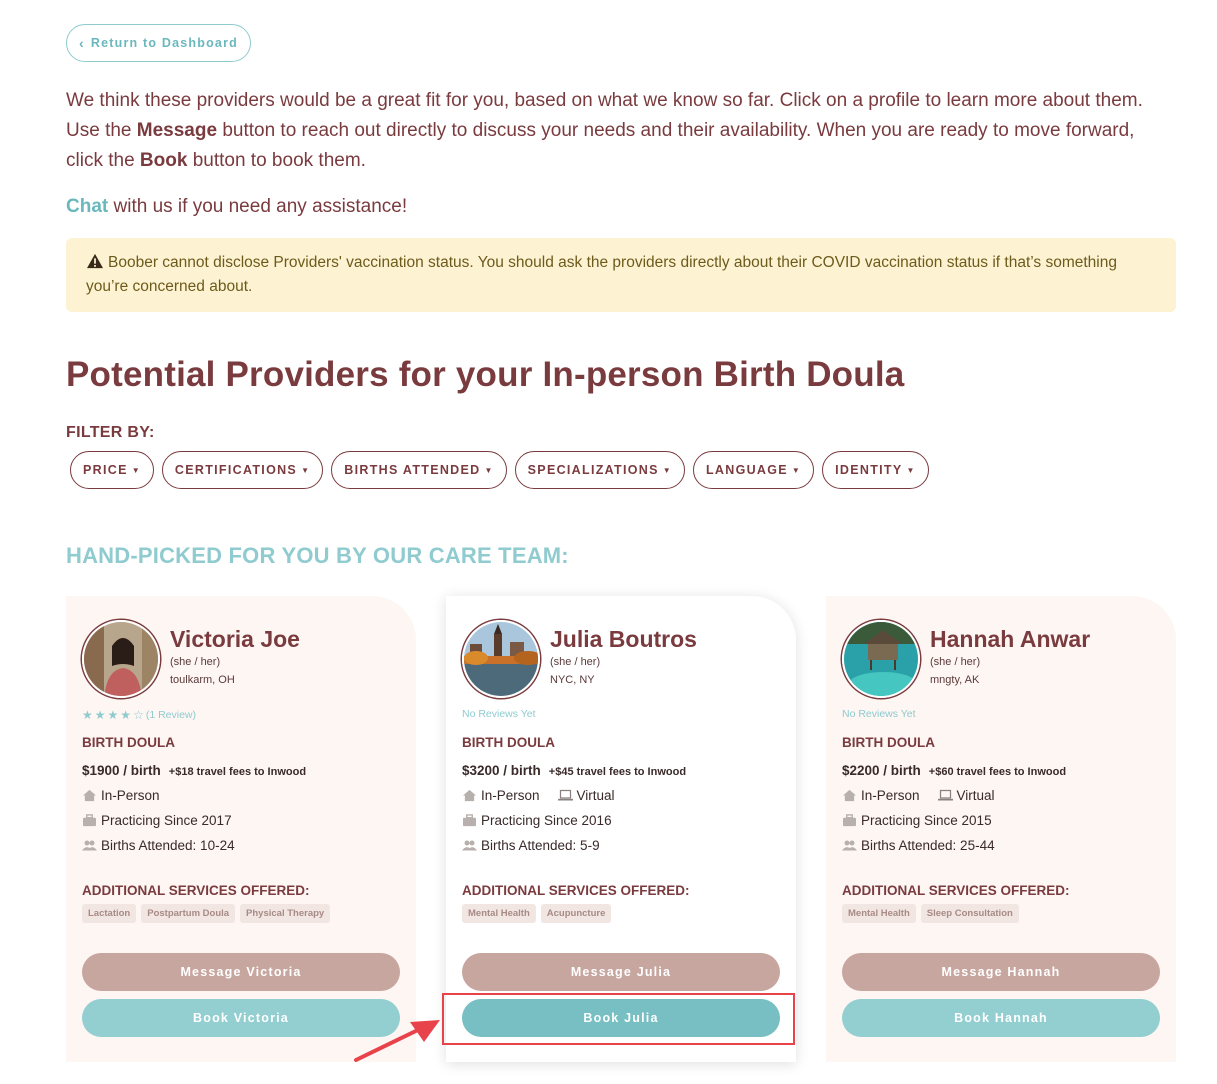 The image size is (1217, 1084). I want to click on intro-message-word: Message, so click(177, 130).